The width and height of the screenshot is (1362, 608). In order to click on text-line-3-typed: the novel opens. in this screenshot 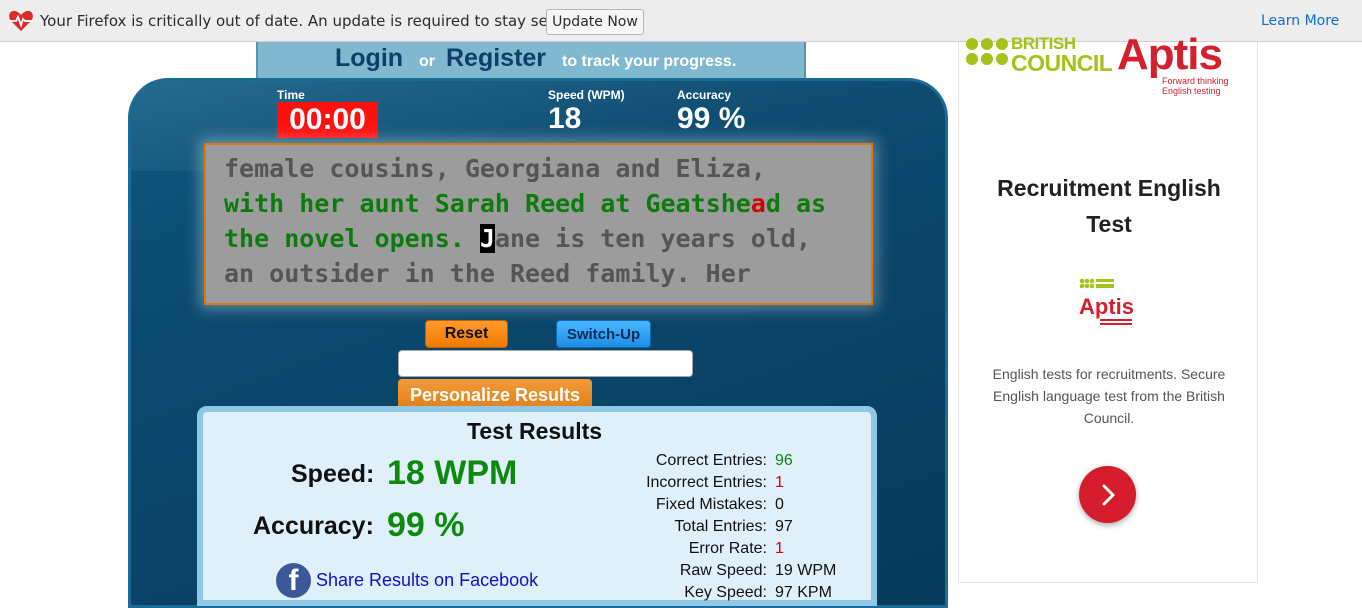, I will do `click(352, 238)`.